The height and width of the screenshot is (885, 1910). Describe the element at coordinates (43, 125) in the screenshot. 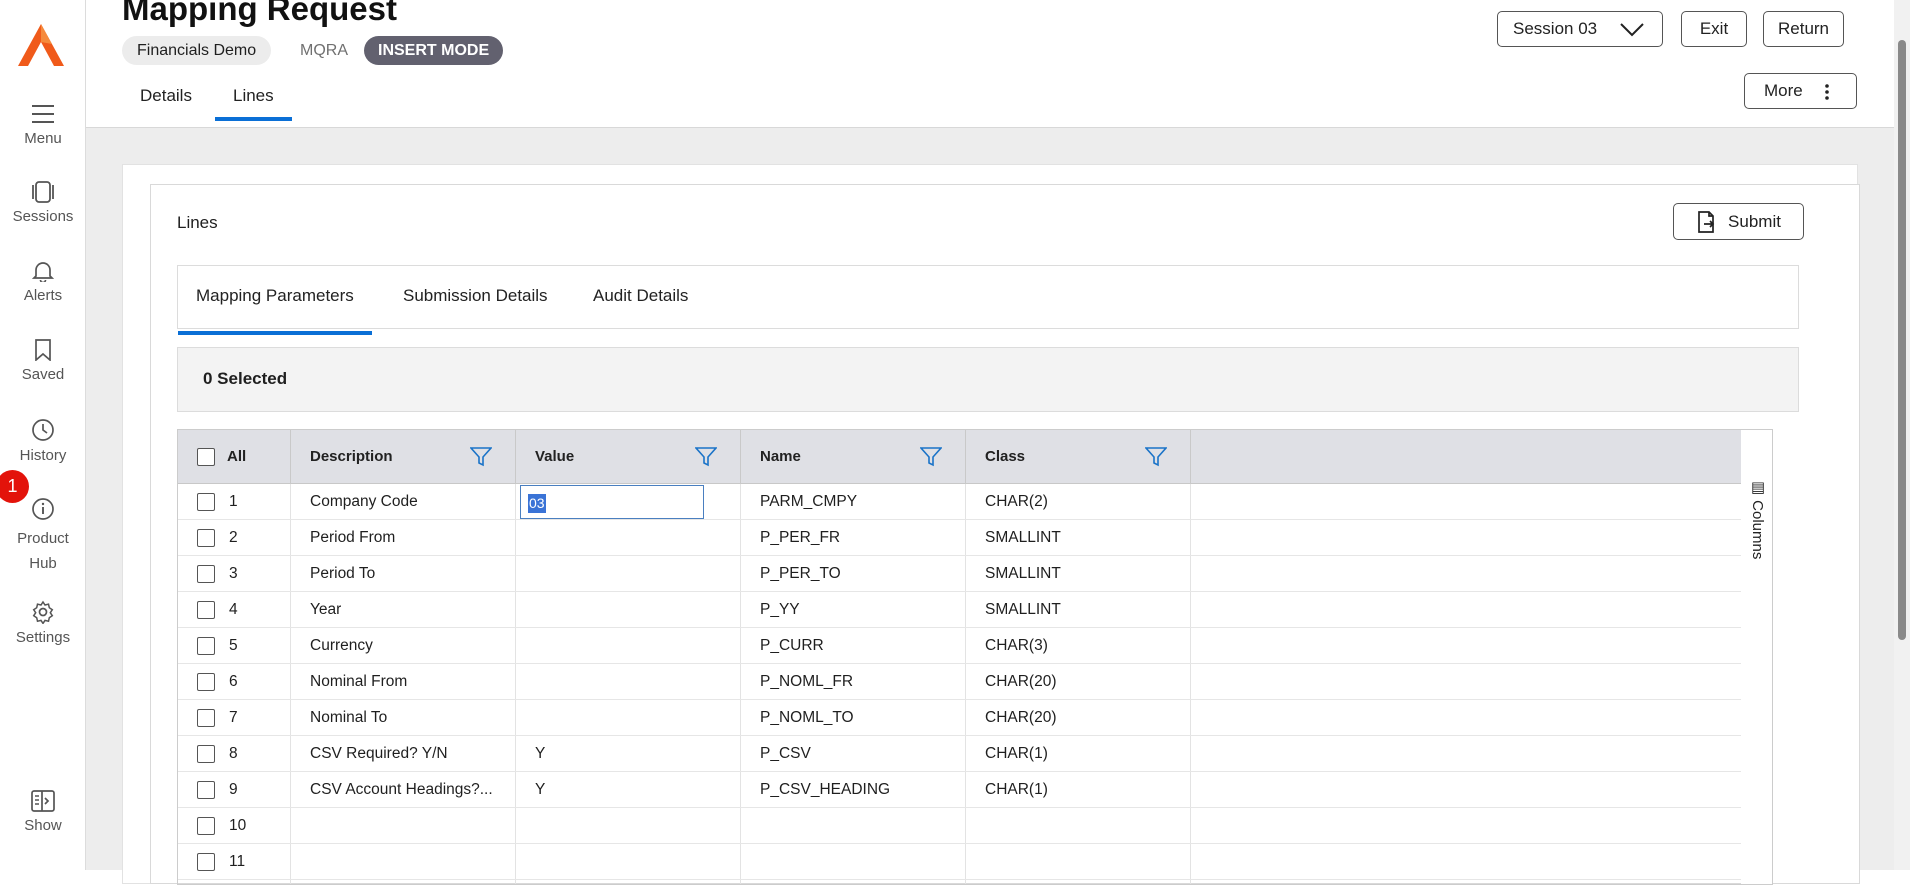

I see `sidebar-item-menu: Menu` at that location.